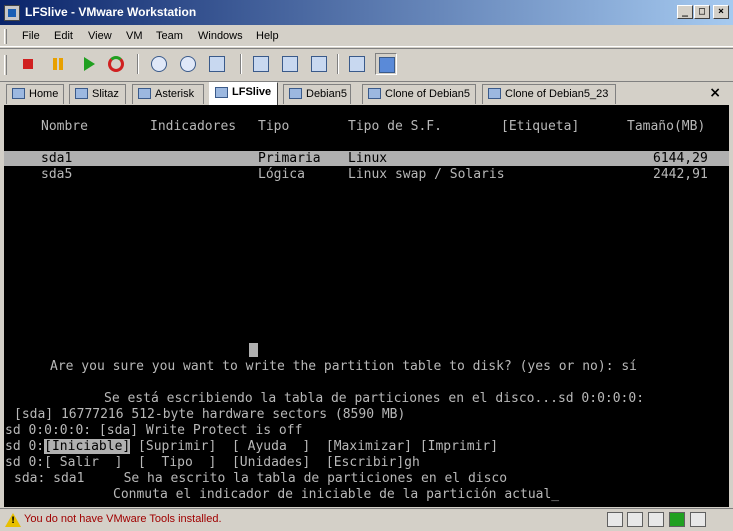 The height and width of the screenshot is (531, 733). Describe the element at coordinates (267, 36) in the screenshot. I see `menu-help: Help` at that location.